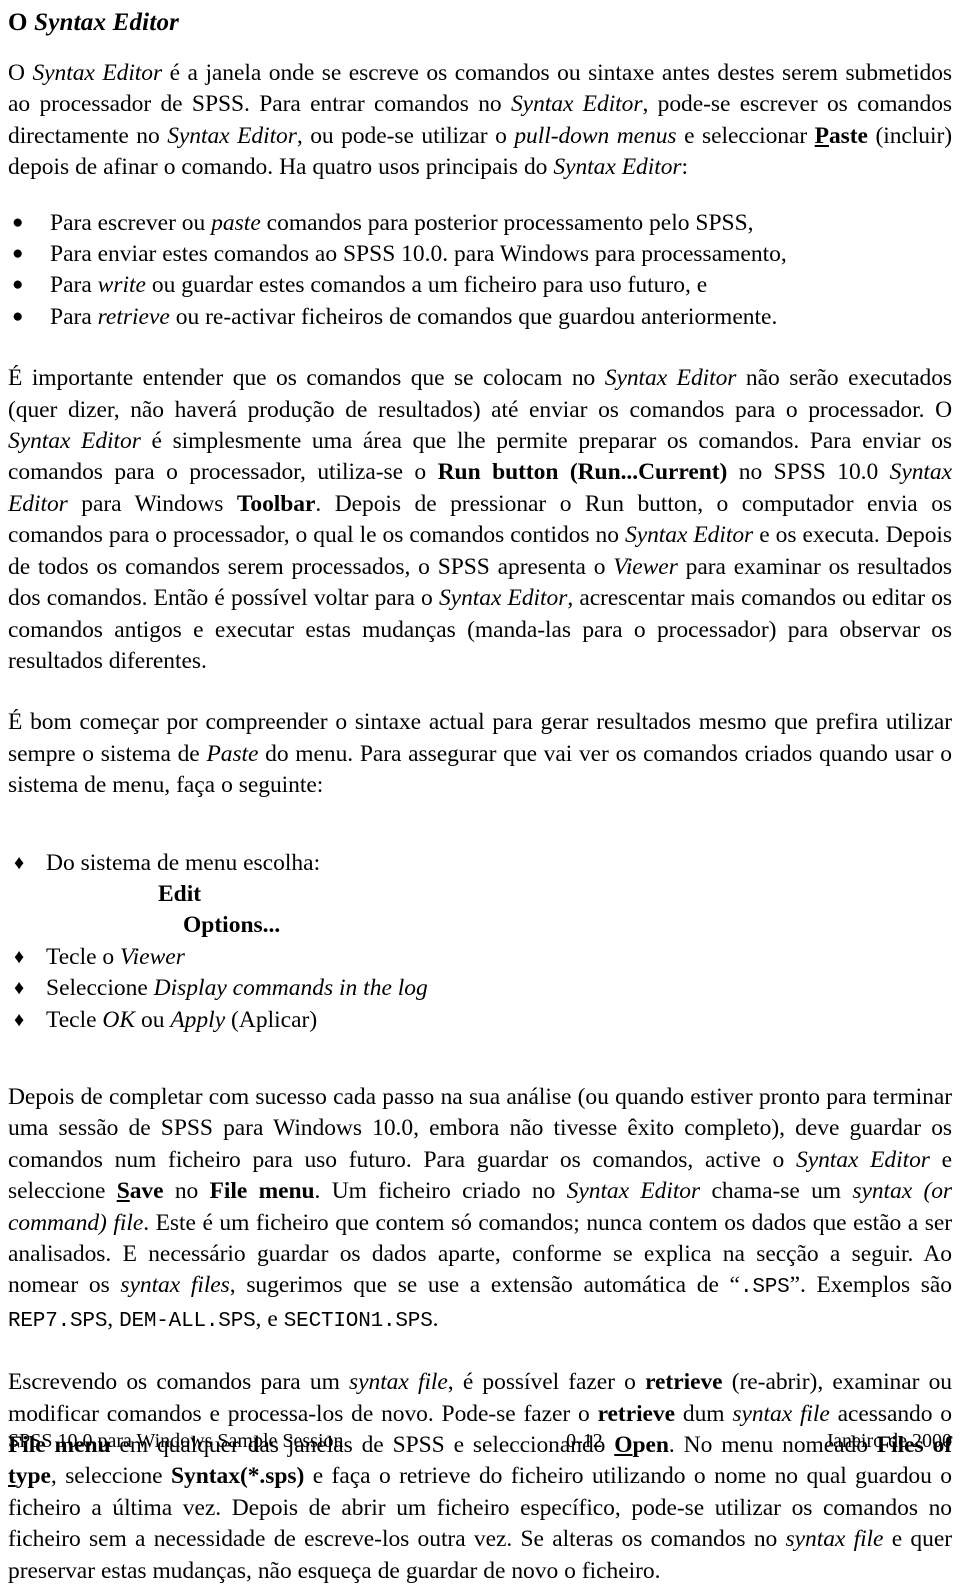  Describe the element at coordinates (584, 1441) in the screenshot. I see `footer-page-number: 0-12` at that location.